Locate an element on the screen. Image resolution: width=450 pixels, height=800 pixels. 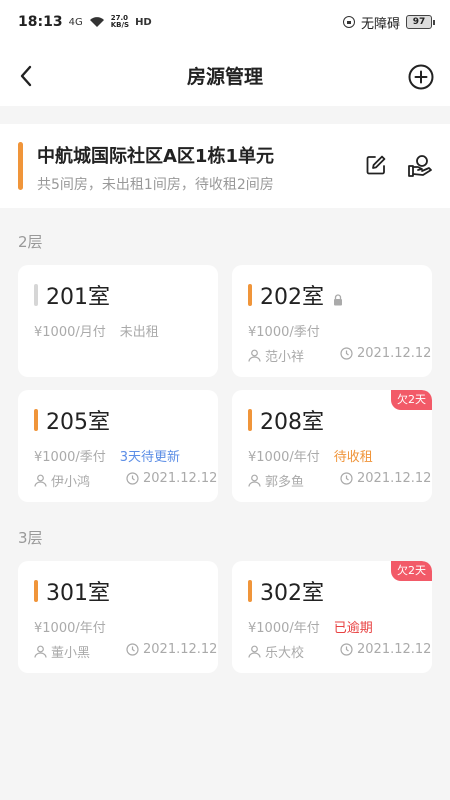
room-info: ¥1000/季付 is located at coordinates (284, 330).